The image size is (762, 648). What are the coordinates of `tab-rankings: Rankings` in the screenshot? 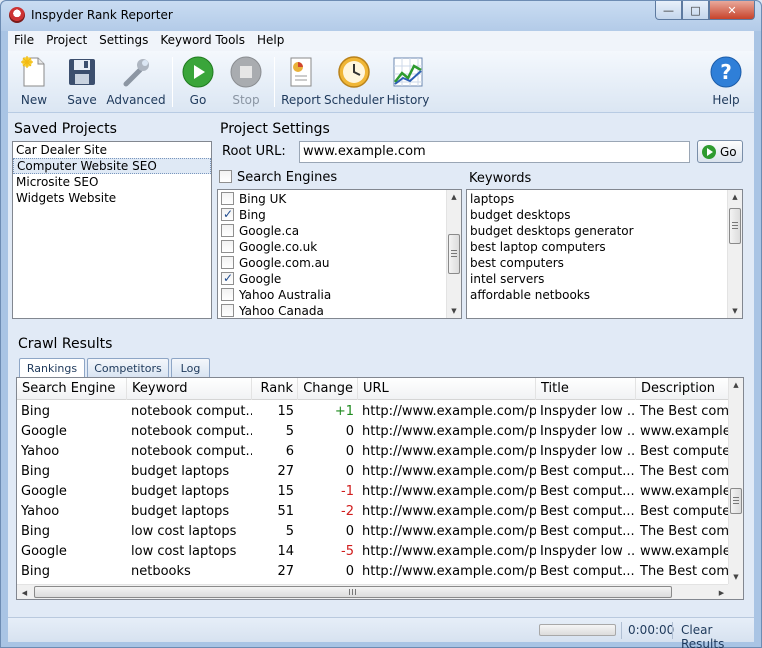 It's located at (52, 368).